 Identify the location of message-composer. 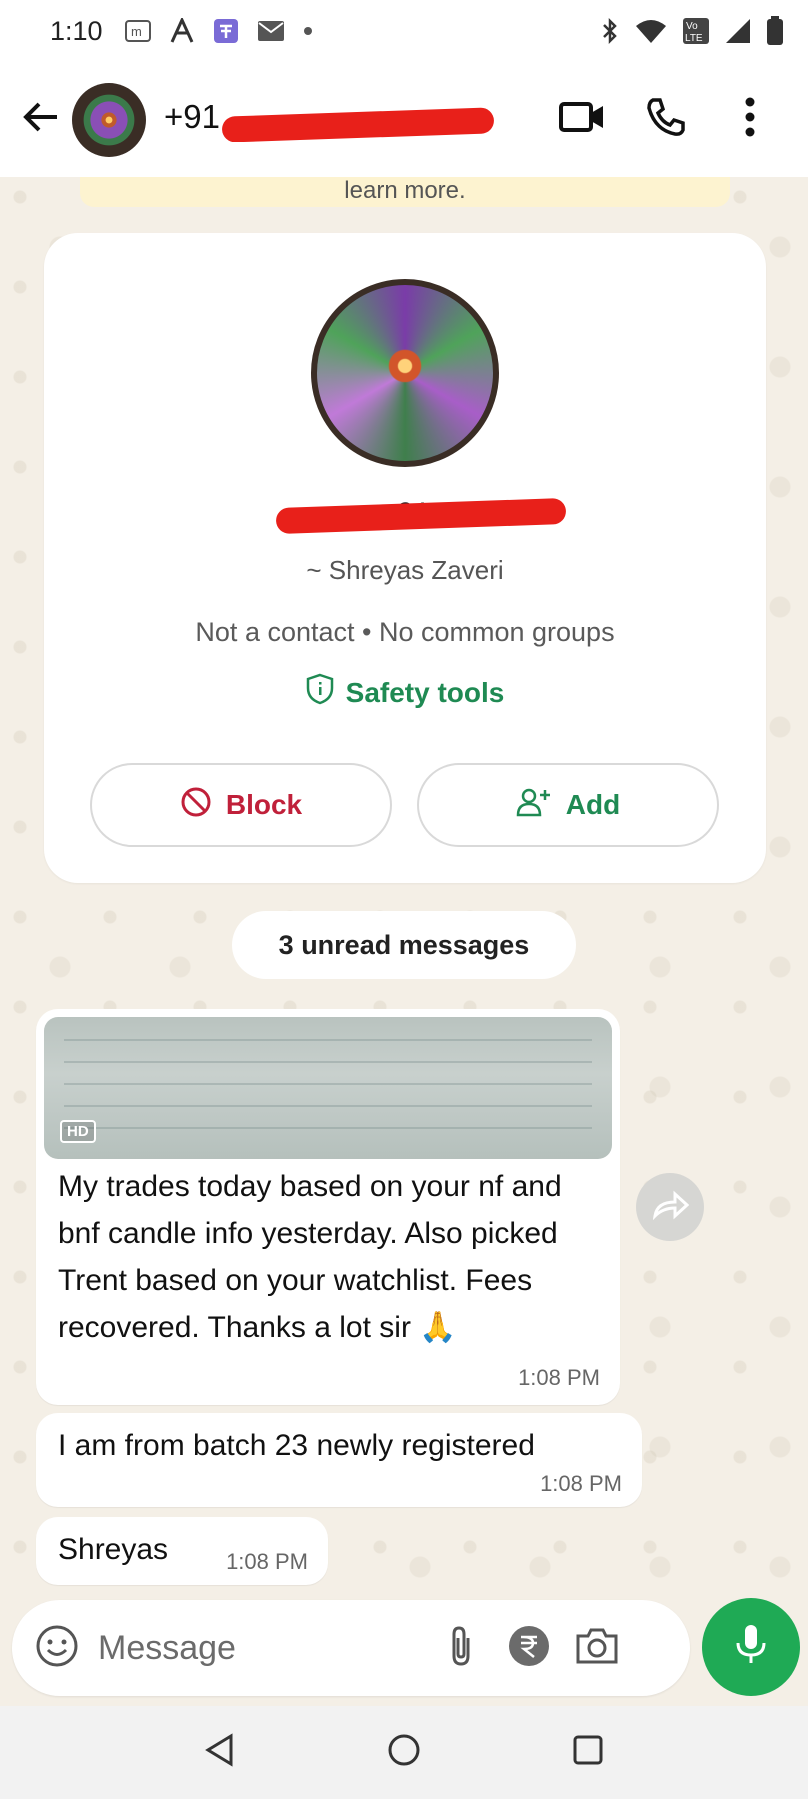
(351, 1648).